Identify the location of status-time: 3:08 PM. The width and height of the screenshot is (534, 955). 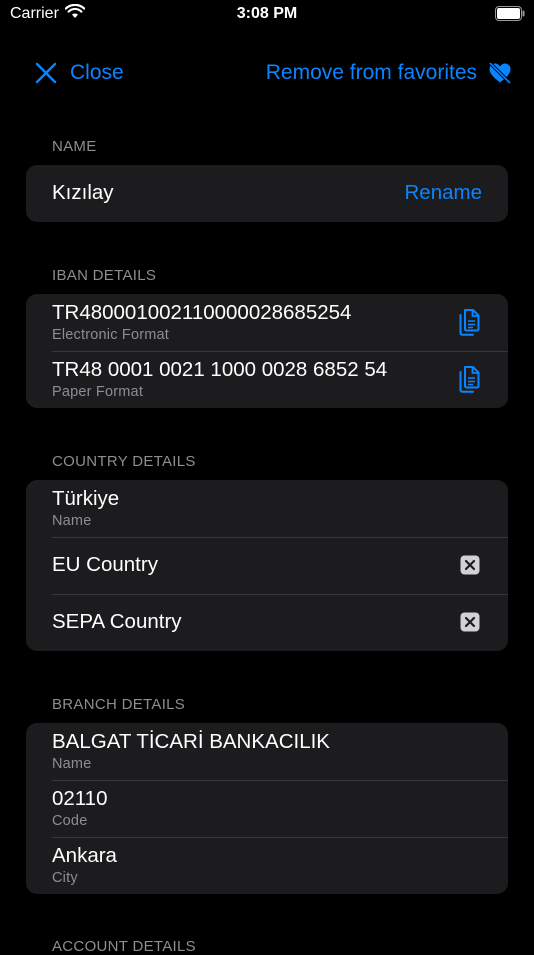
(267, 13).